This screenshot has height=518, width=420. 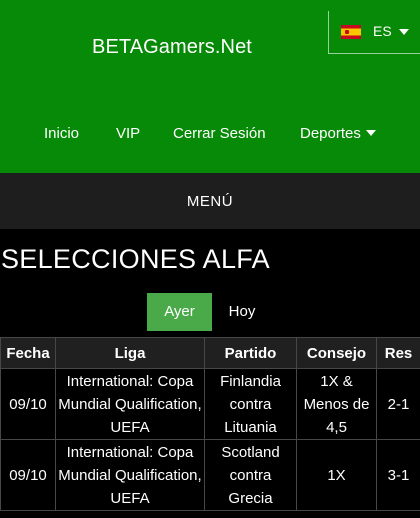 I want to click on language-code: ES, so click(x=382, y=31).